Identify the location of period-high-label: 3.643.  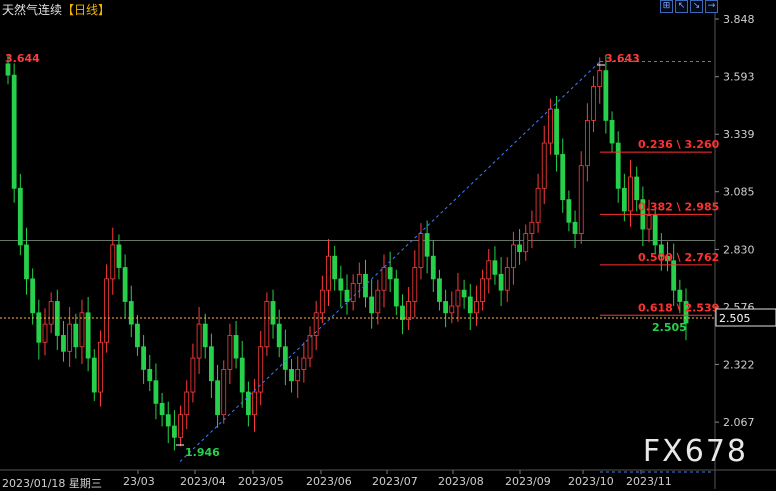
(622, 58).